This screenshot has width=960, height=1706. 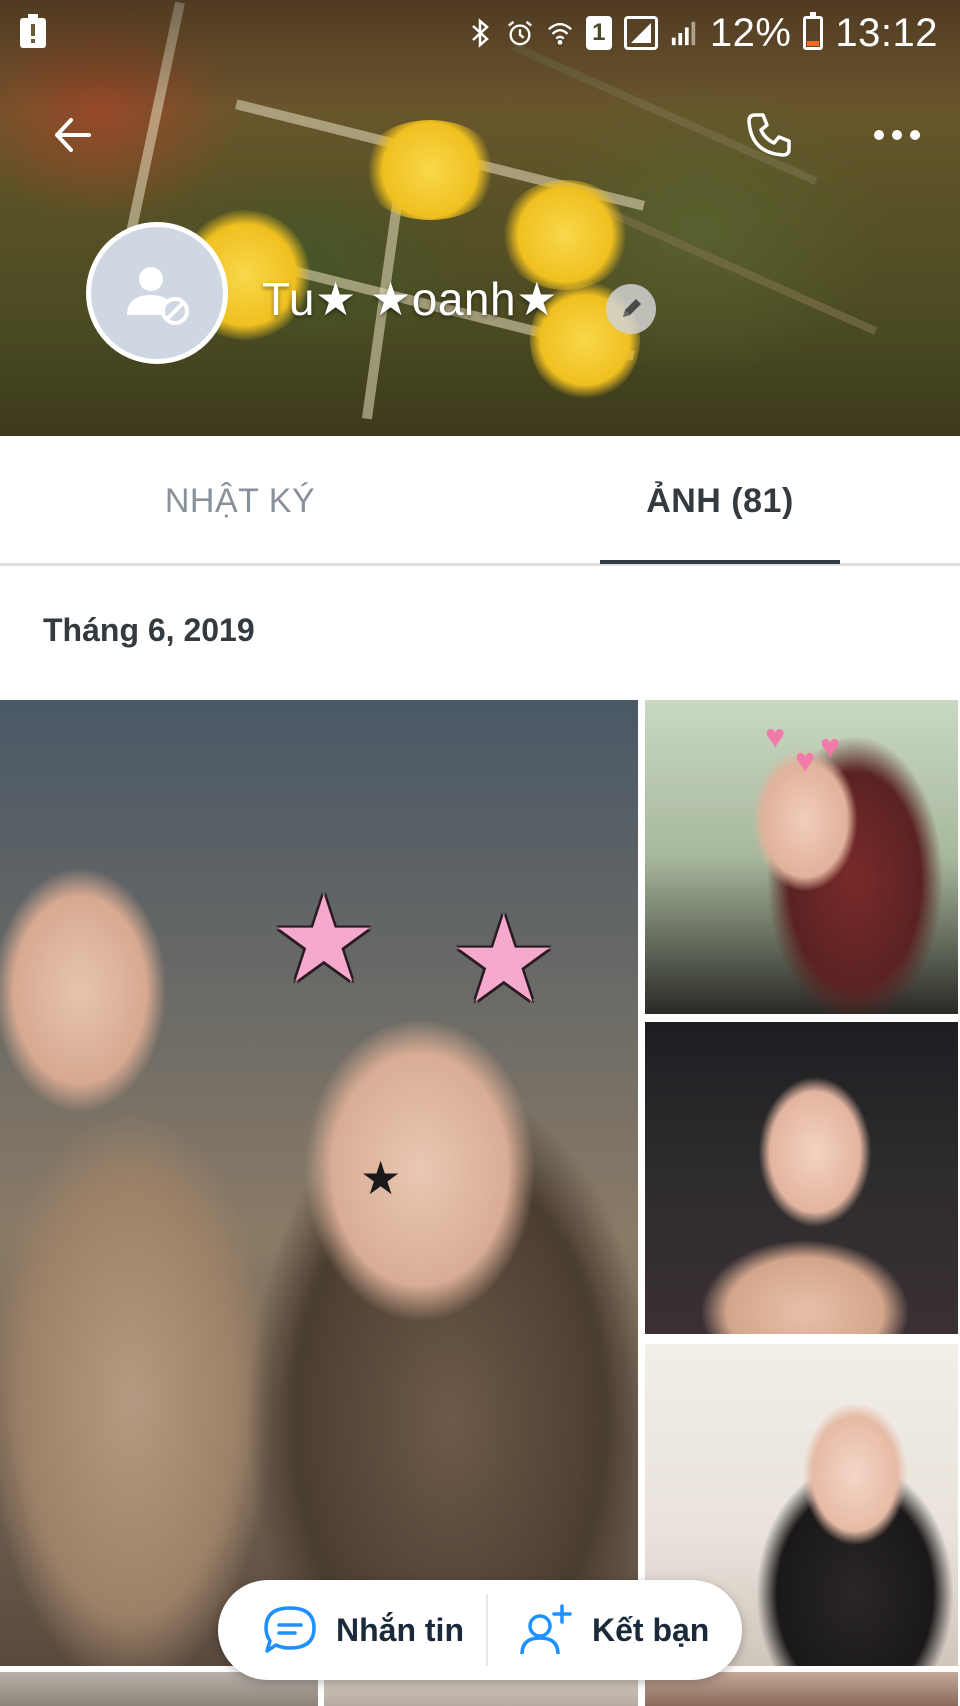 What do you see at coordinates (519, 33) in the screenshot?
I see `alarm-icon` at bounding box center [519, 33].